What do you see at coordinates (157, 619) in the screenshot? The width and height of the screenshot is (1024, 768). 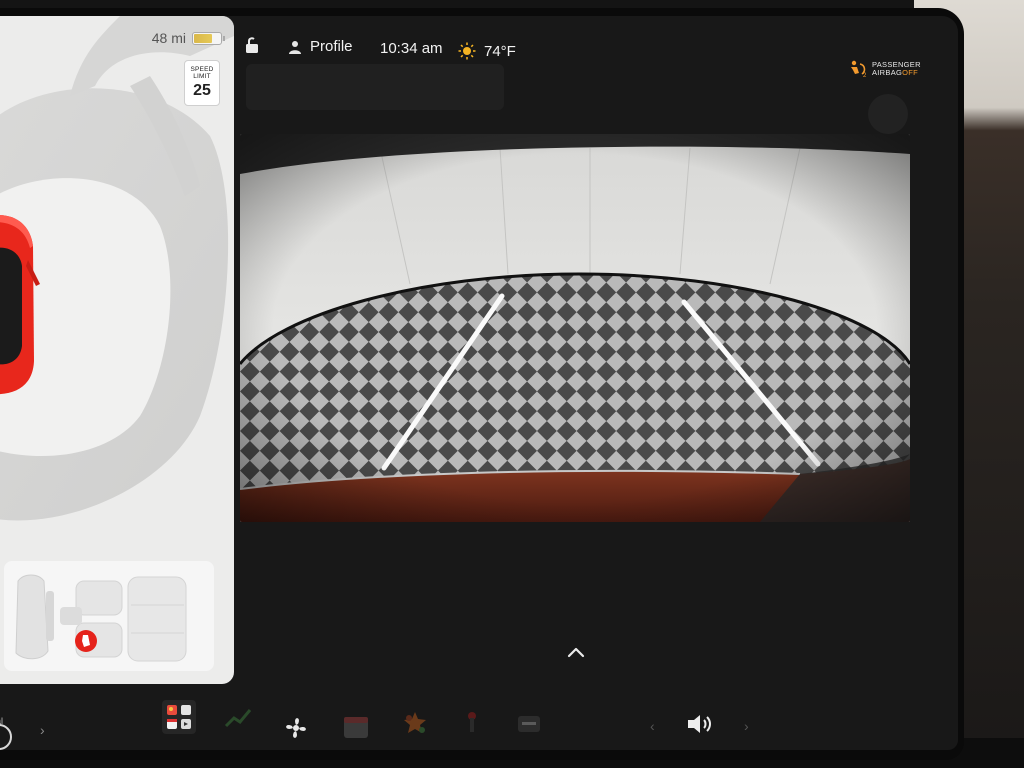 I see `rear-seats` at bounding box center [157, 619].